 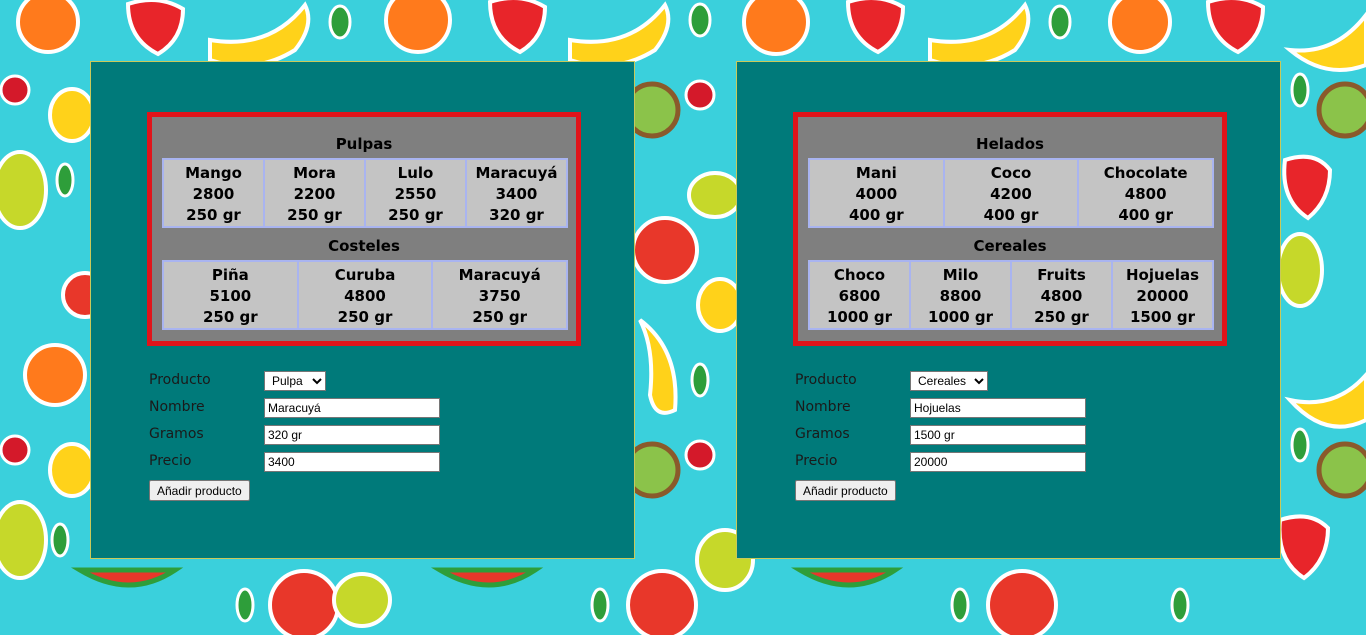 I want to click on product-price: 5100, so click(x=230, y=296).